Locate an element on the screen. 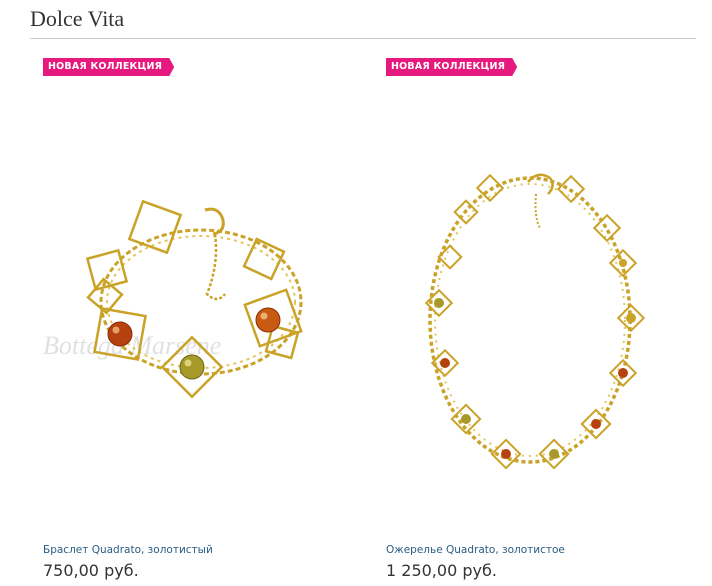 The height and width of the screenshot is (586, 712). necklace-chain is located at coordinates (530, 320).